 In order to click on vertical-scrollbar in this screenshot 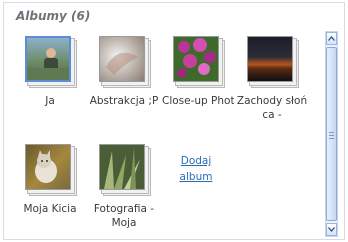, I will do `click(331, 134)`.